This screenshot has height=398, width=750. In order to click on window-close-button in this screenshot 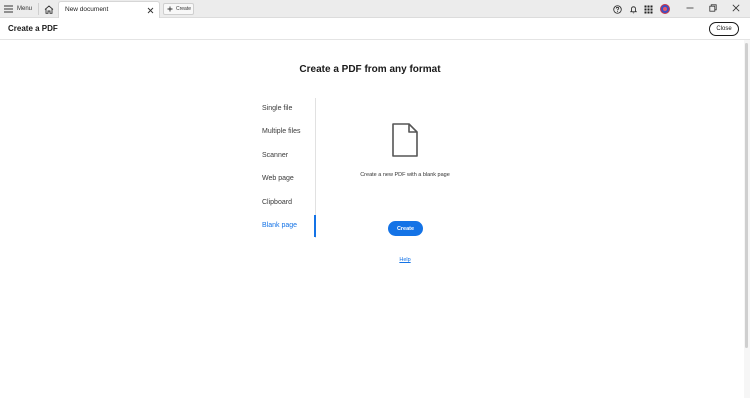, I will do `click(736, 8)`.